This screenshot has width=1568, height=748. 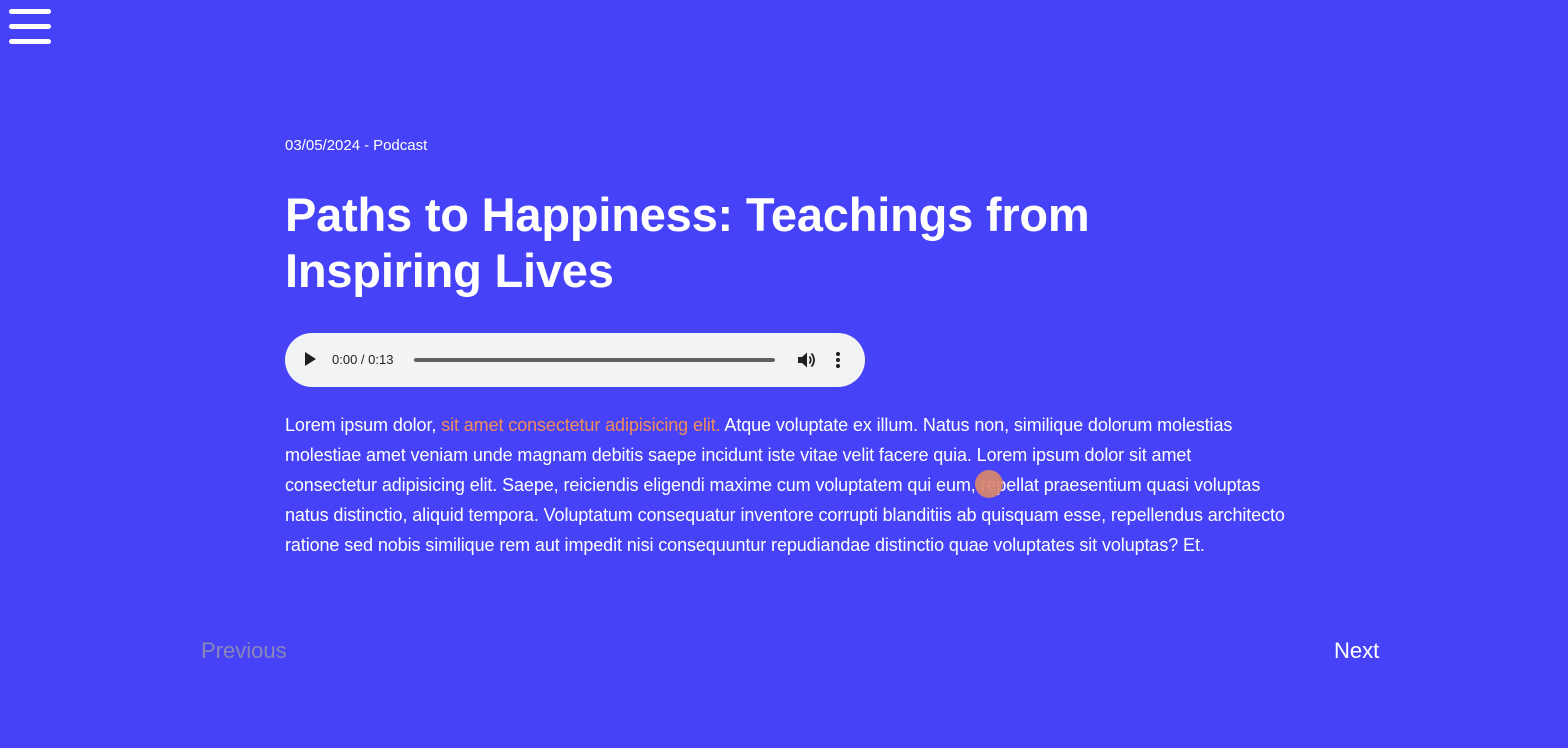 What do you see at coordinates (594, 360) in the screenshot?
I see `audio-seek-bar` at bounding box center [594, 360].